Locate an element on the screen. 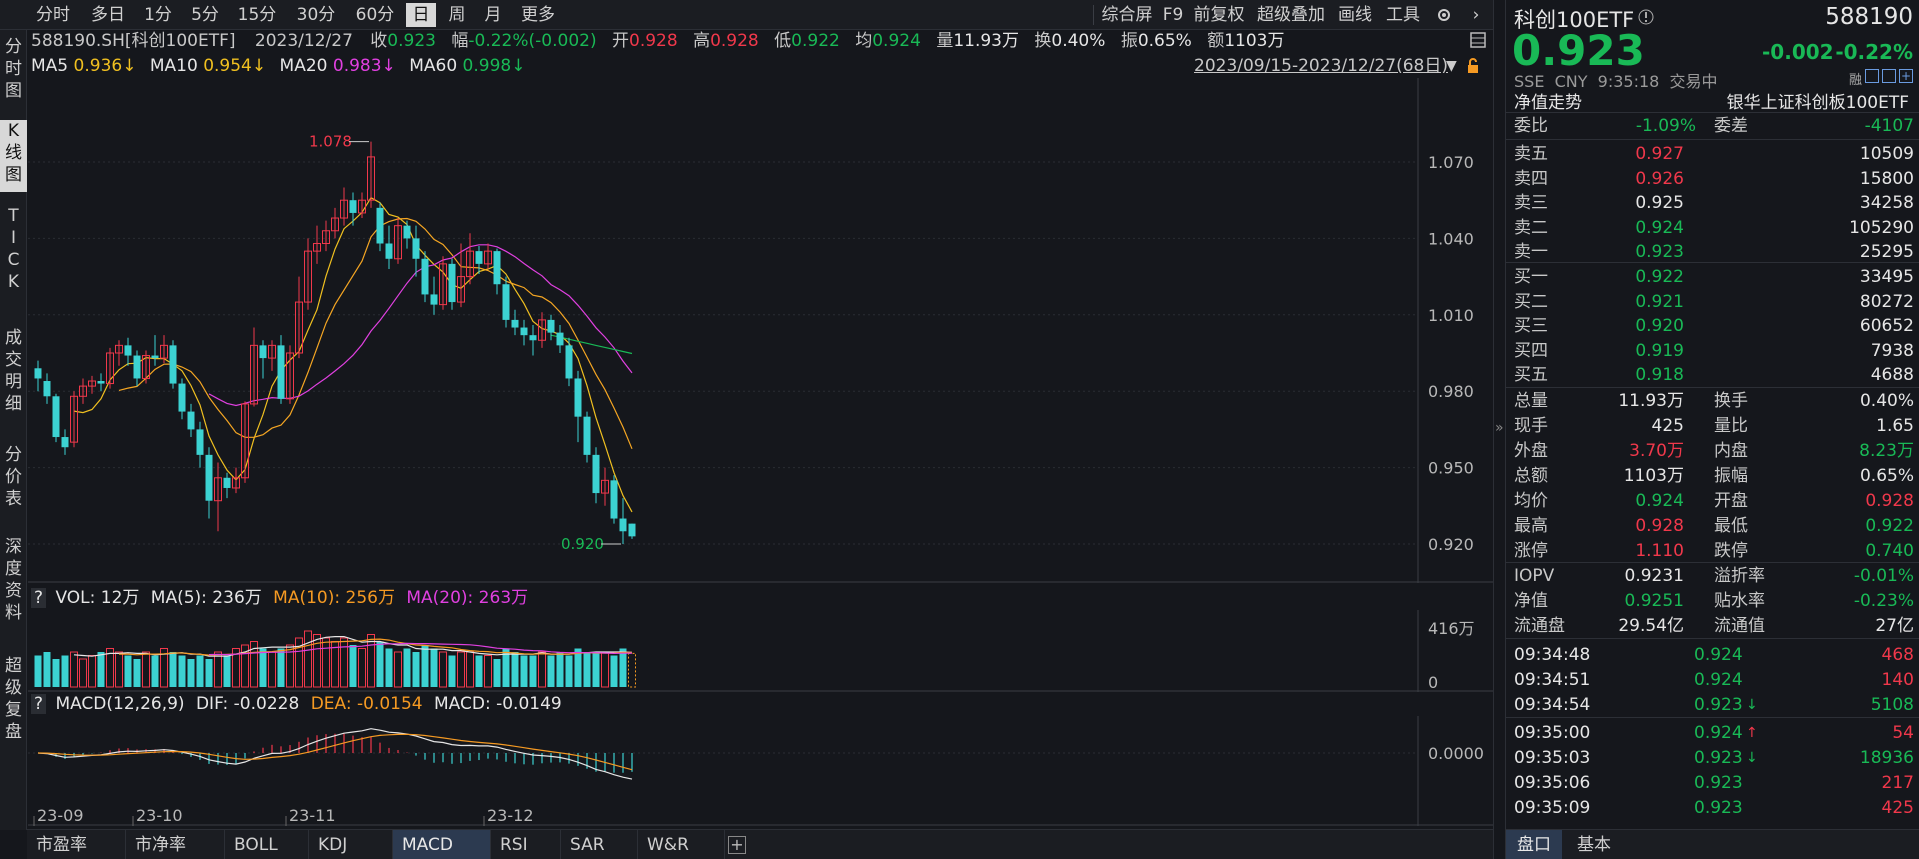 Image resolution: width=1919 pixels, height=859 pixels. collapse-arrow-icon: » is located at coordinates (1499, 428).